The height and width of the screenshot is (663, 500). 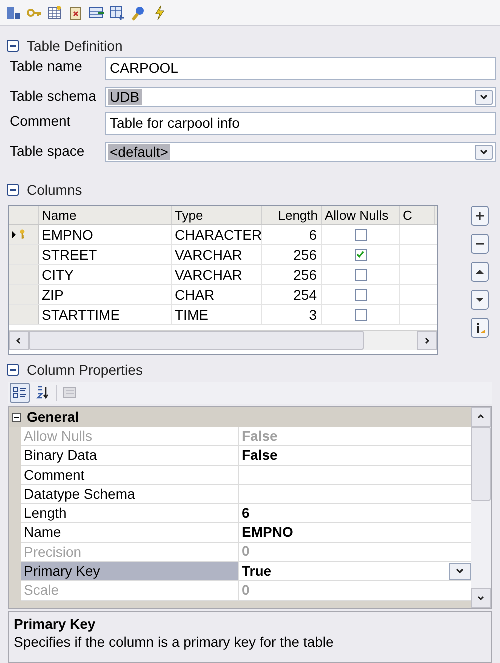 I want to click on section-title: Table Definition, so click(x=75, y=46).